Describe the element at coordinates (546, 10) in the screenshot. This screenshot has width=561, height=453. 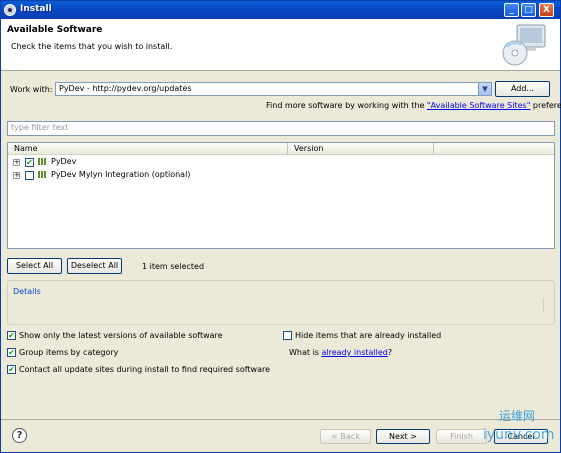
I see `close-button: X` at that location.